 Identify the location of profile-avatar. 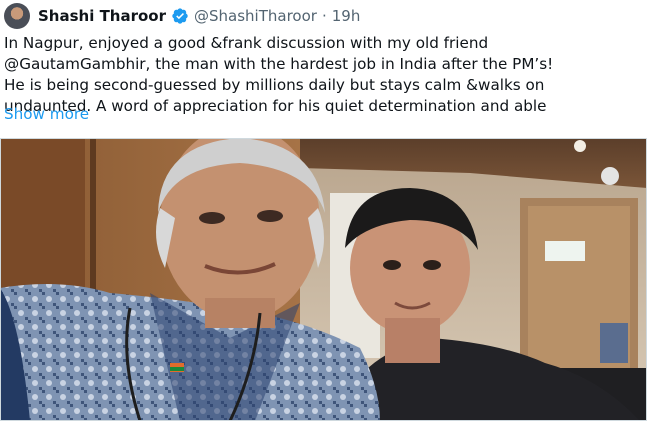
(17, 16).